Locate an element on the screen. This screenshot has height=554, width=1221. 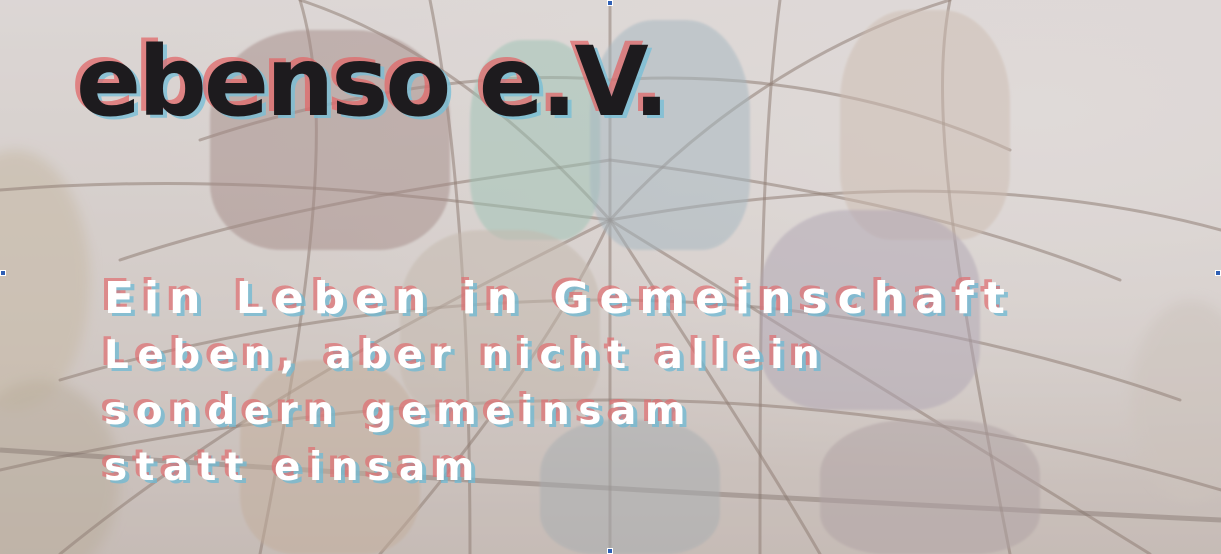
resize-handle-left is located at coordinates (3, 273).